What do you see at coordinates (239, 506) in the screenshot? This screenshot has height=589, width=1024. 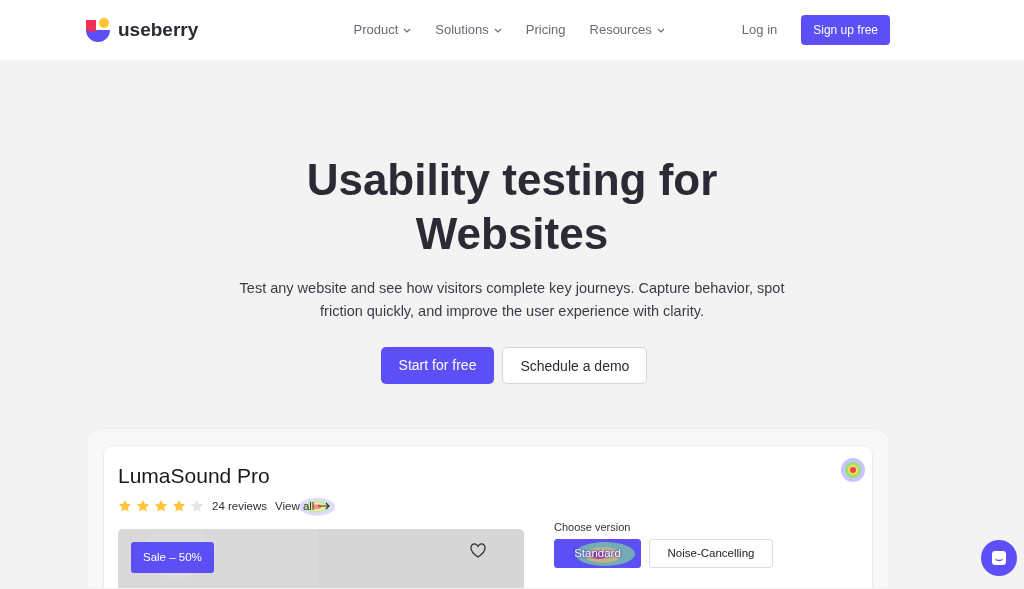 I see `review-count: 24 reviews` at bounding box center [239, 506].